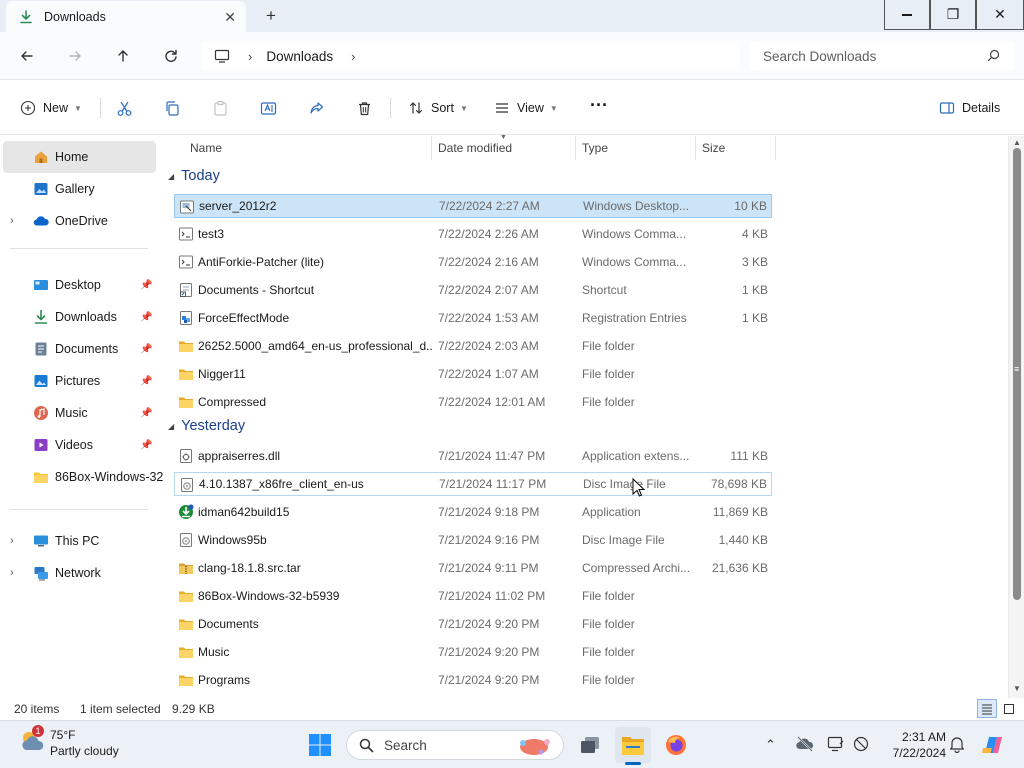  I want to click on view-button: View ▼, so click(526, 108).